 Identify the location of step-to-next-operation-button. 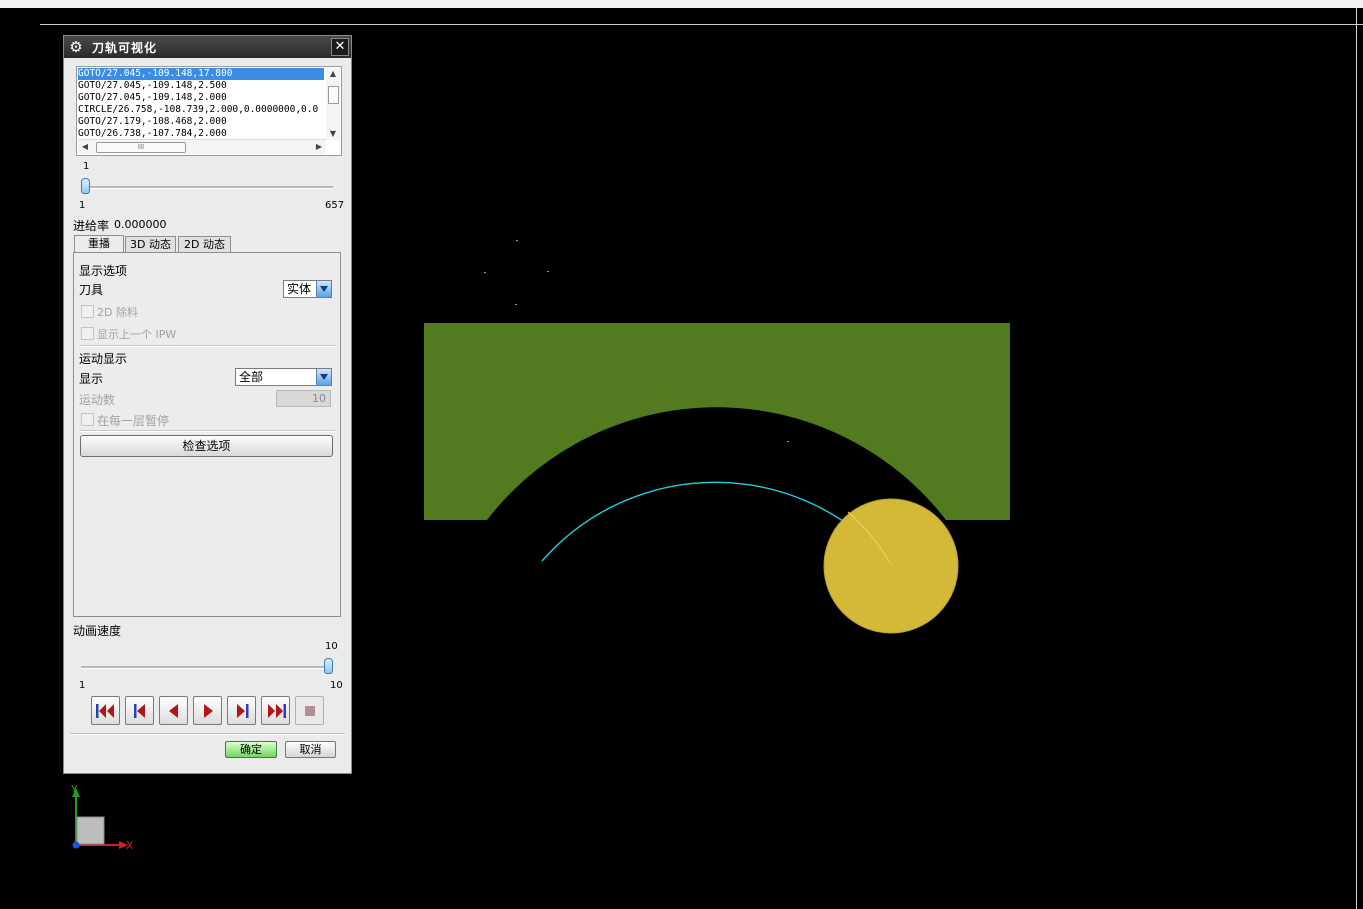
(241, 710).